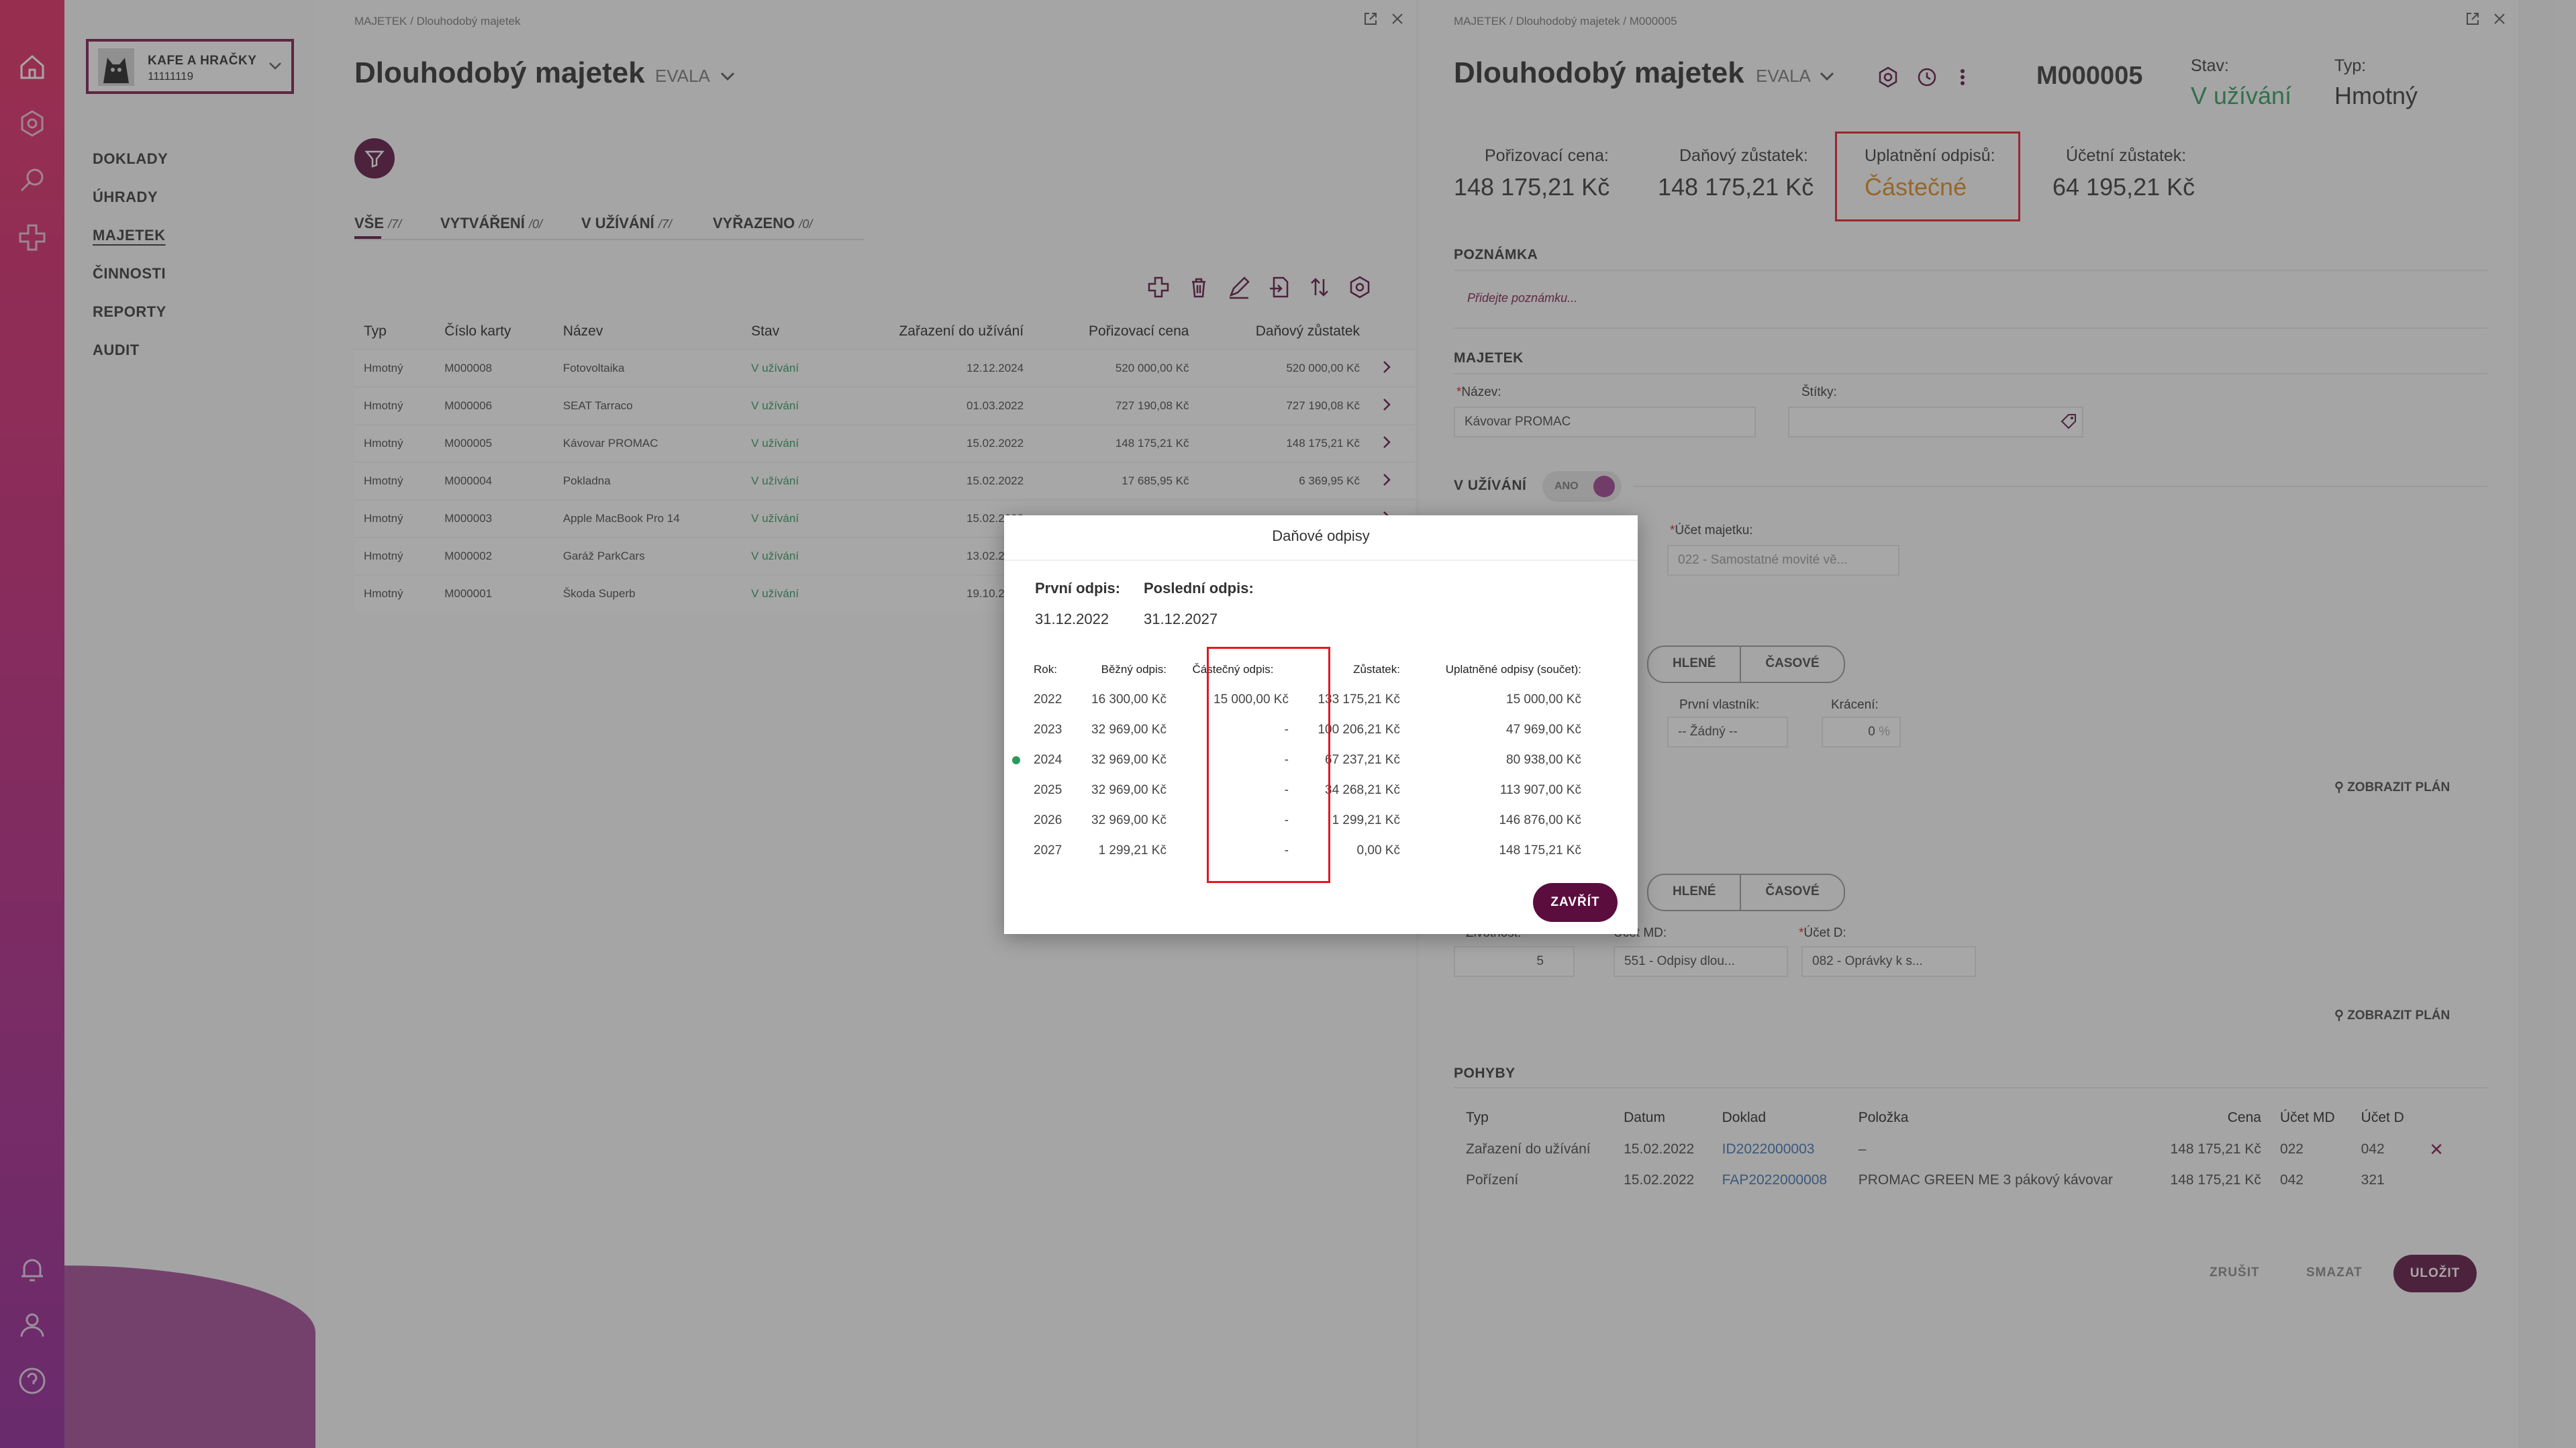  What do you see at coordinates (1181, 619) in the screenshot?
I see `last-depreciation-value: 31.12.2027` at bounding box center [1181, 619].